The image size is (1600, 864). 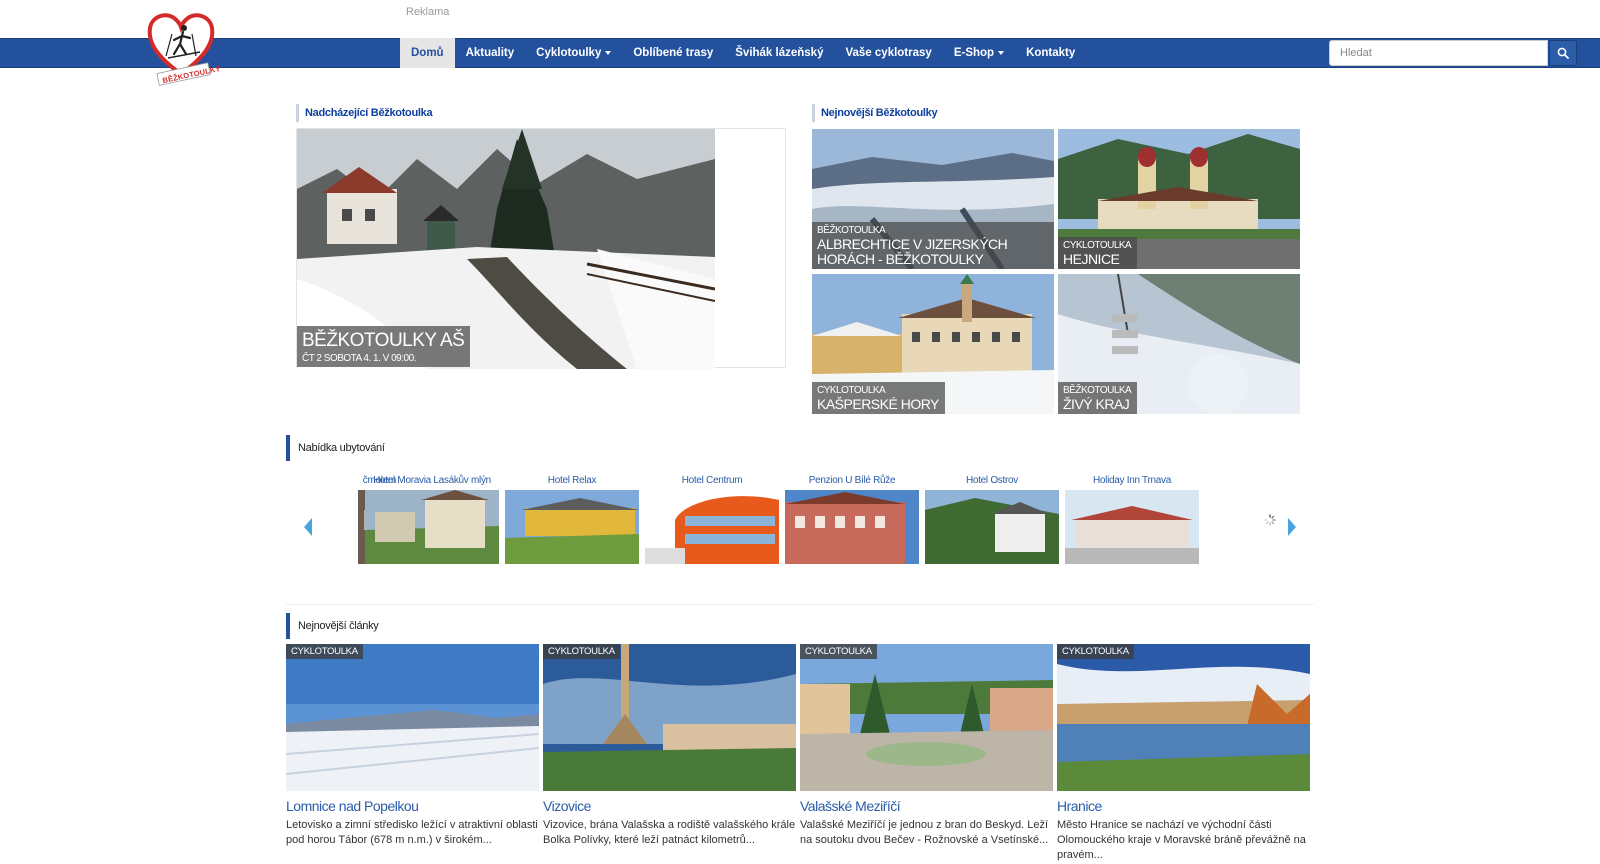 What do you see at coordinates (926, 806) in the screenshot?
I see `article-title: Valašské Meziříčí` at bounding box center [926, 806].